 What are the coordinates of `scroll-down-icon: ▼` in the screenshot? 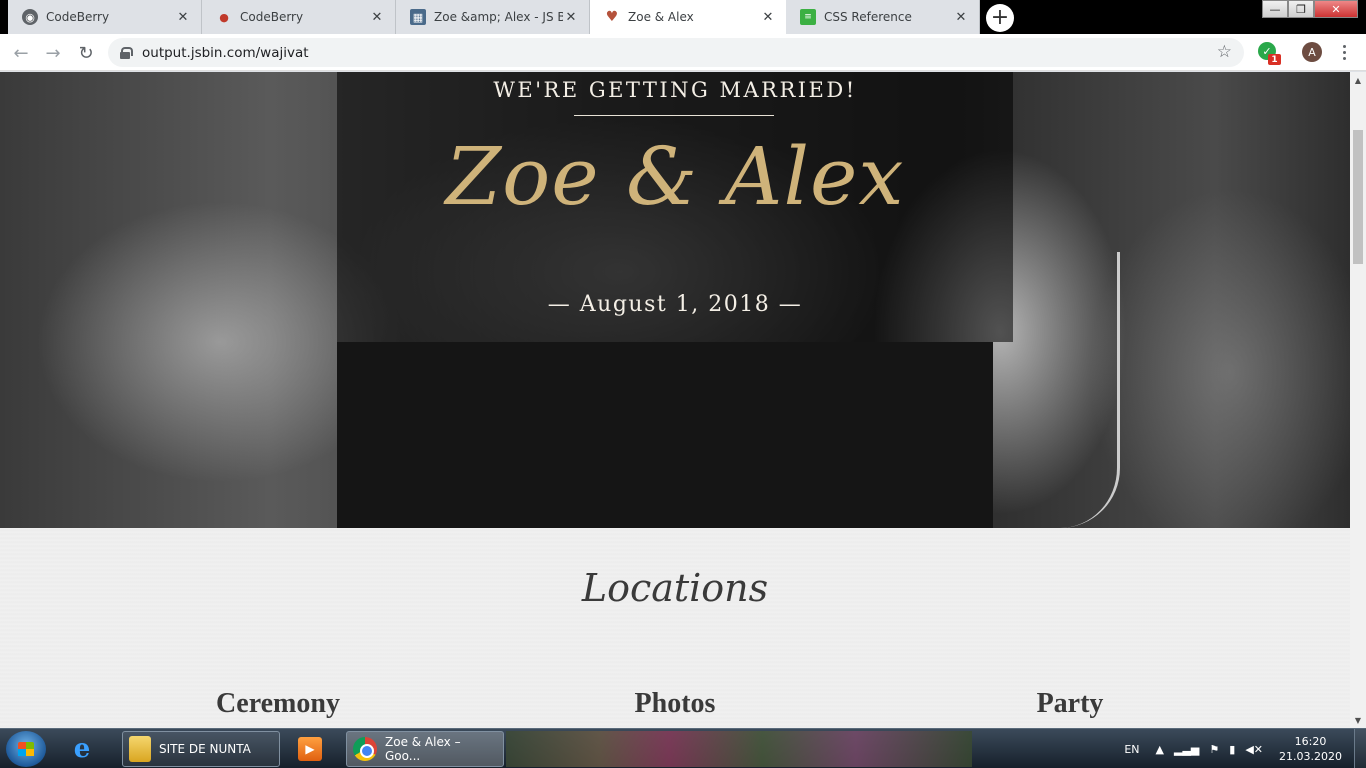 It's located at (1358, 720).